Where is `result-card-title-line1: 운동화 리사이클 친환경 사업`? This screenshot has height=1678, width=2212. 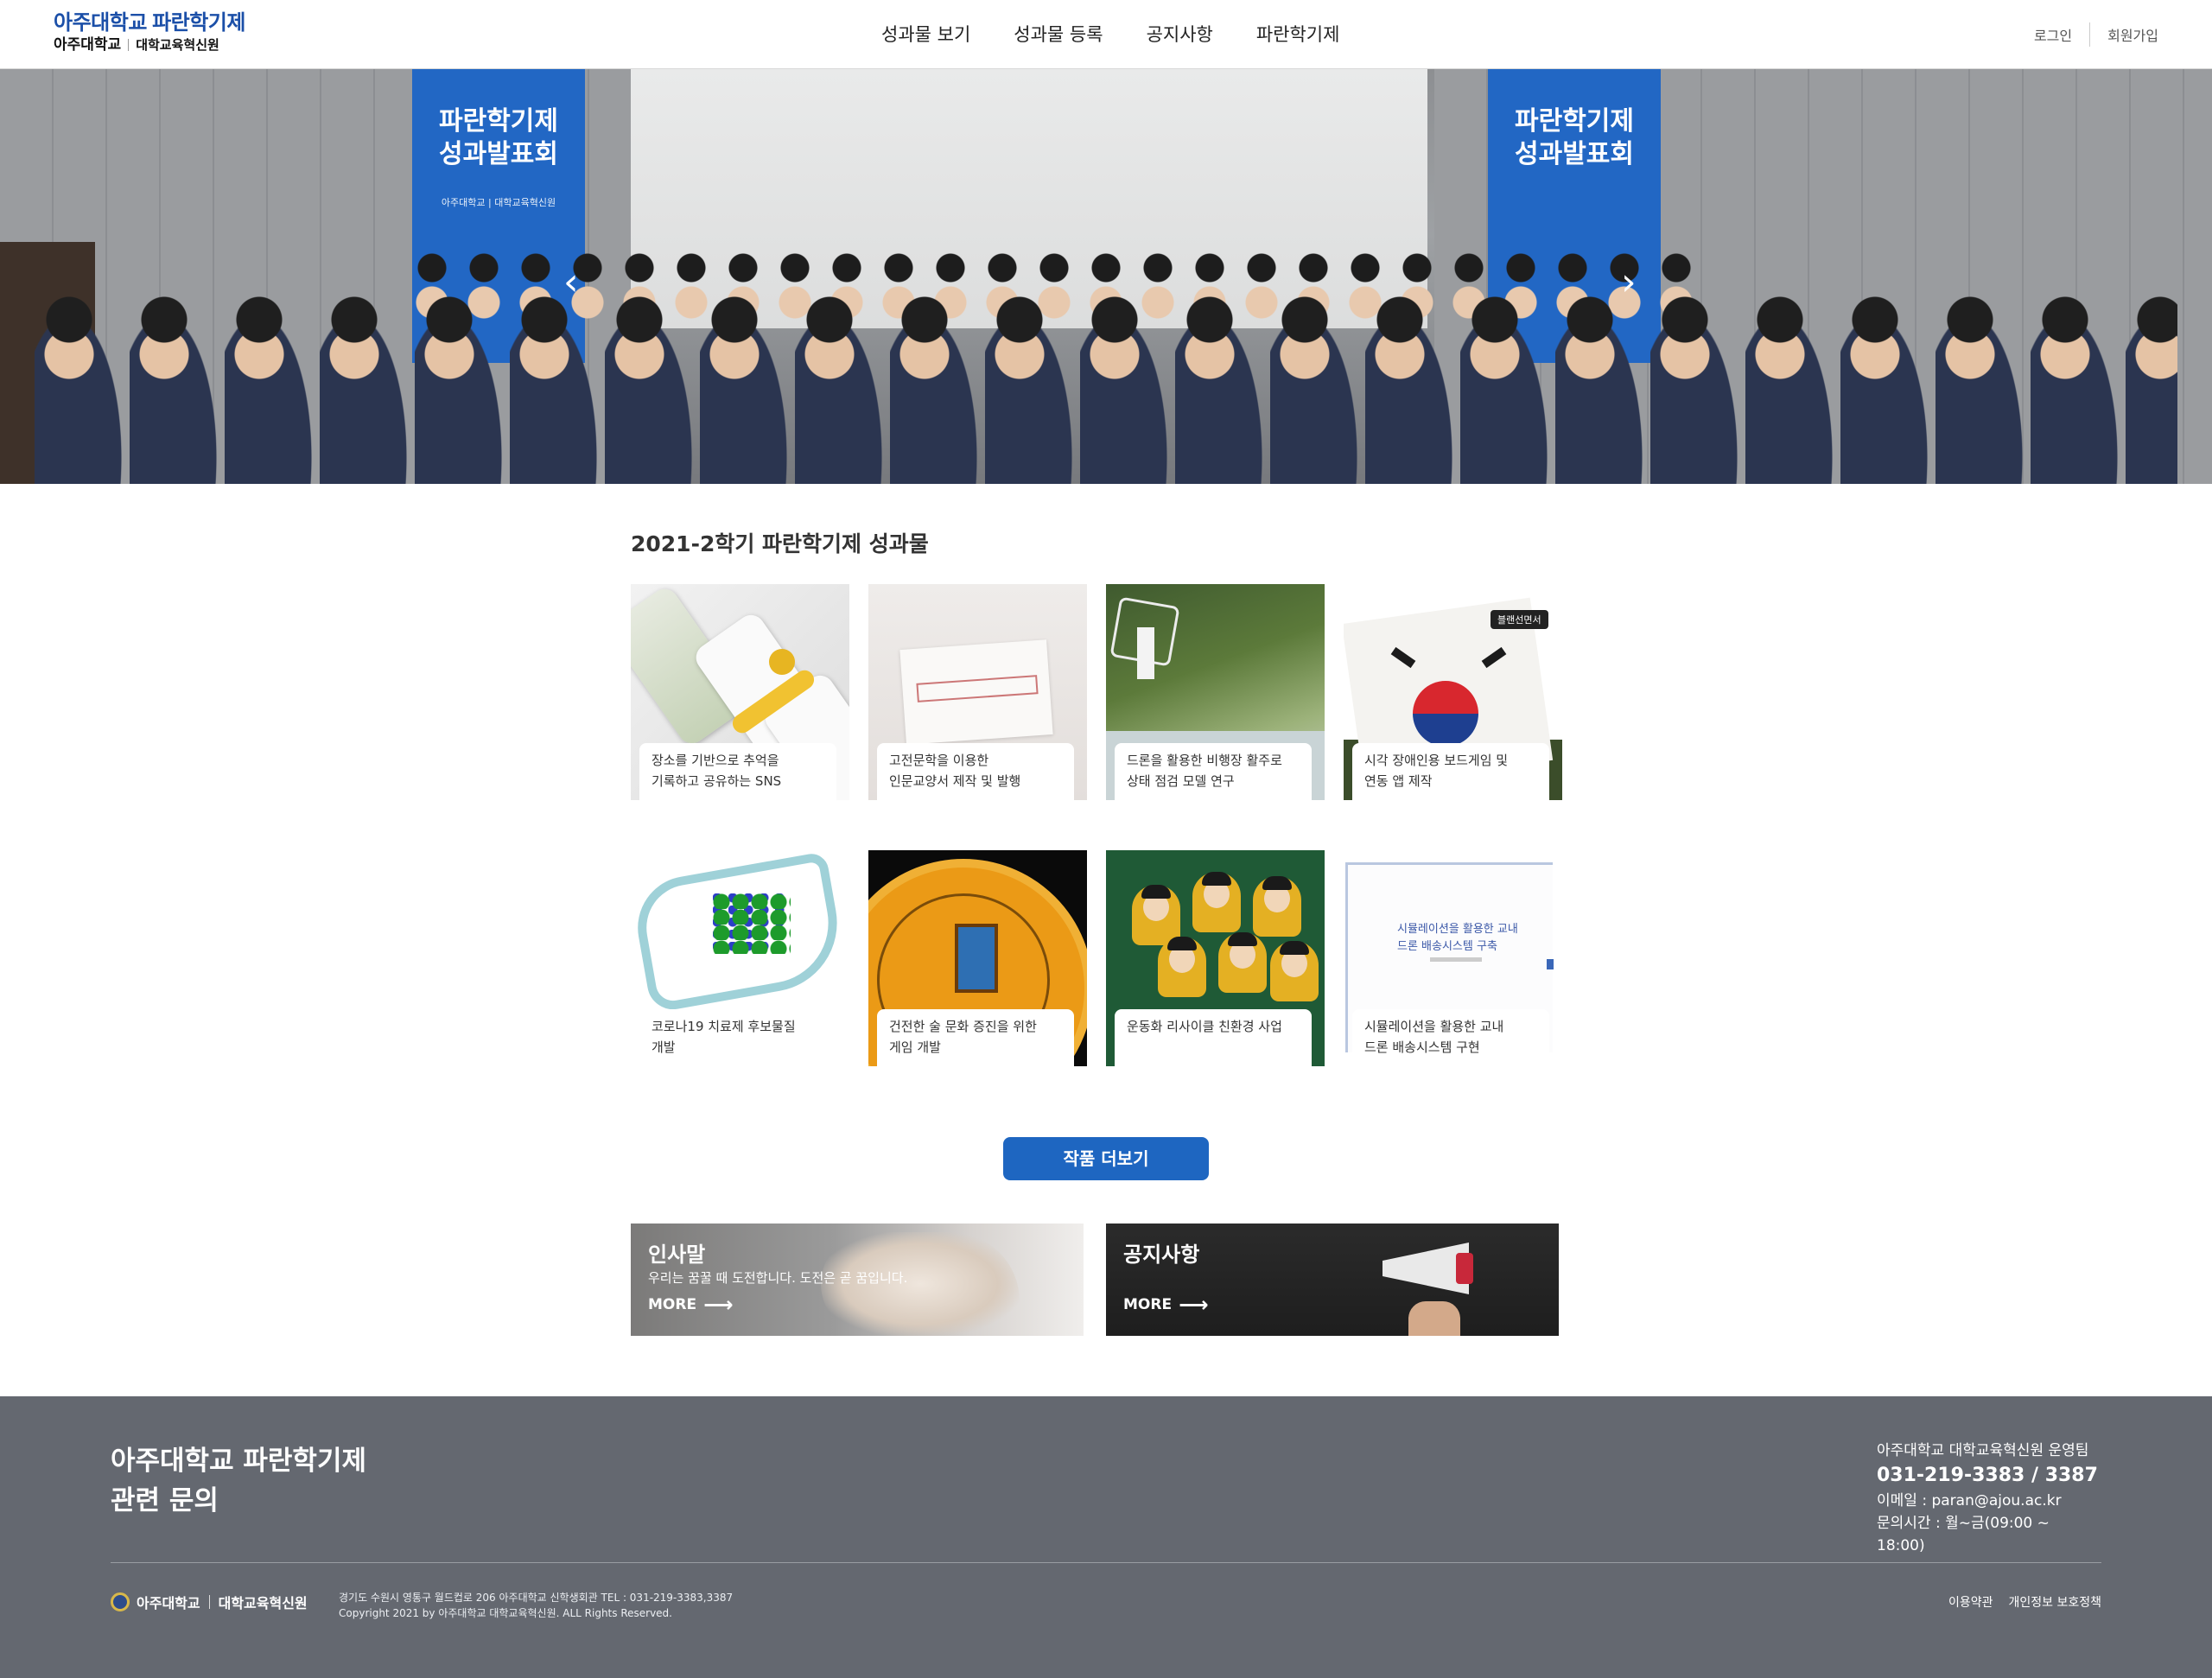
result-card-title-line1: 운동화 리사이클 친환경 사업 is located at coordinates (1204, 1026).